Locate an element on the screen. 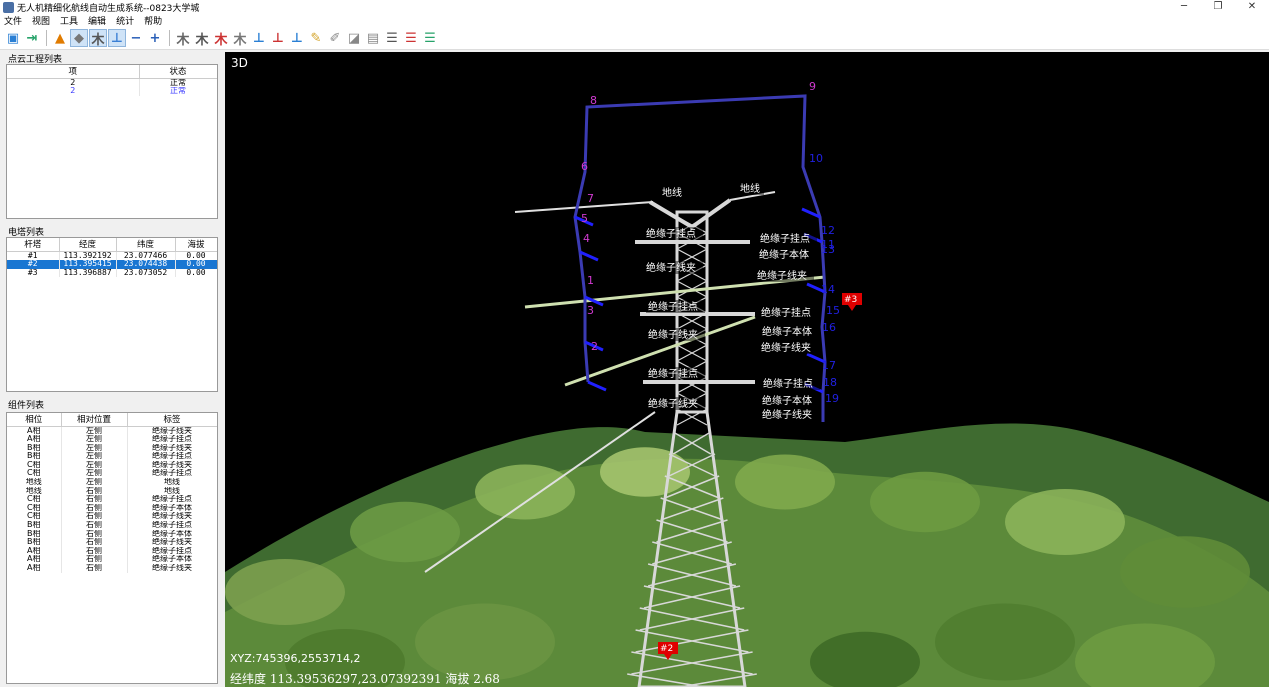 This screenshot has width=1269, height=687. table-row: A相 右侧 绝缘子挂点 is located at coordinates (112, 551).